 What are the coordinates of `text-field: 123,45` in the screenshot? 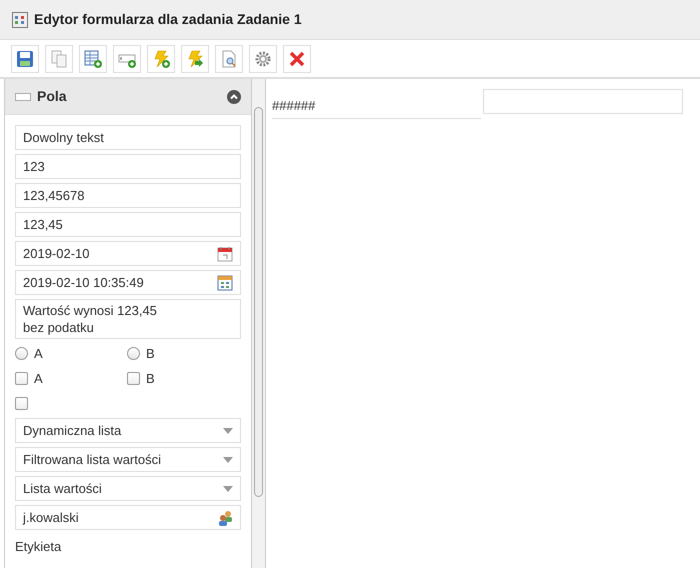 It's located at (128, 224).